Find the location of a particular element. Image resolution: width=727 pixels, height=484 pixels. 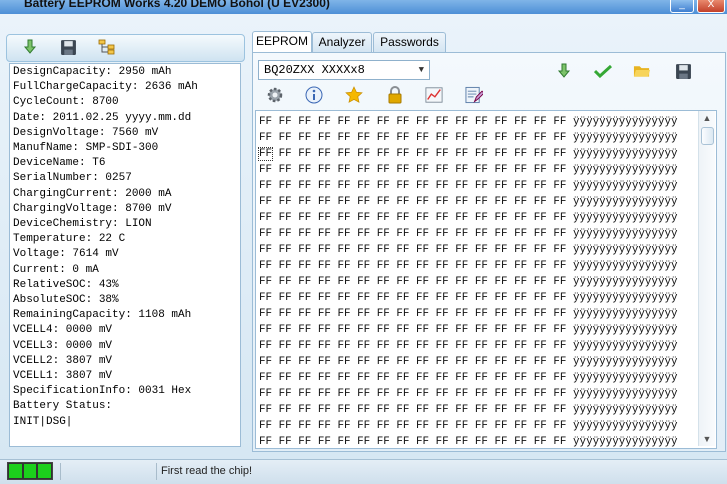

gear-icon is located at coordinates (275, 95).